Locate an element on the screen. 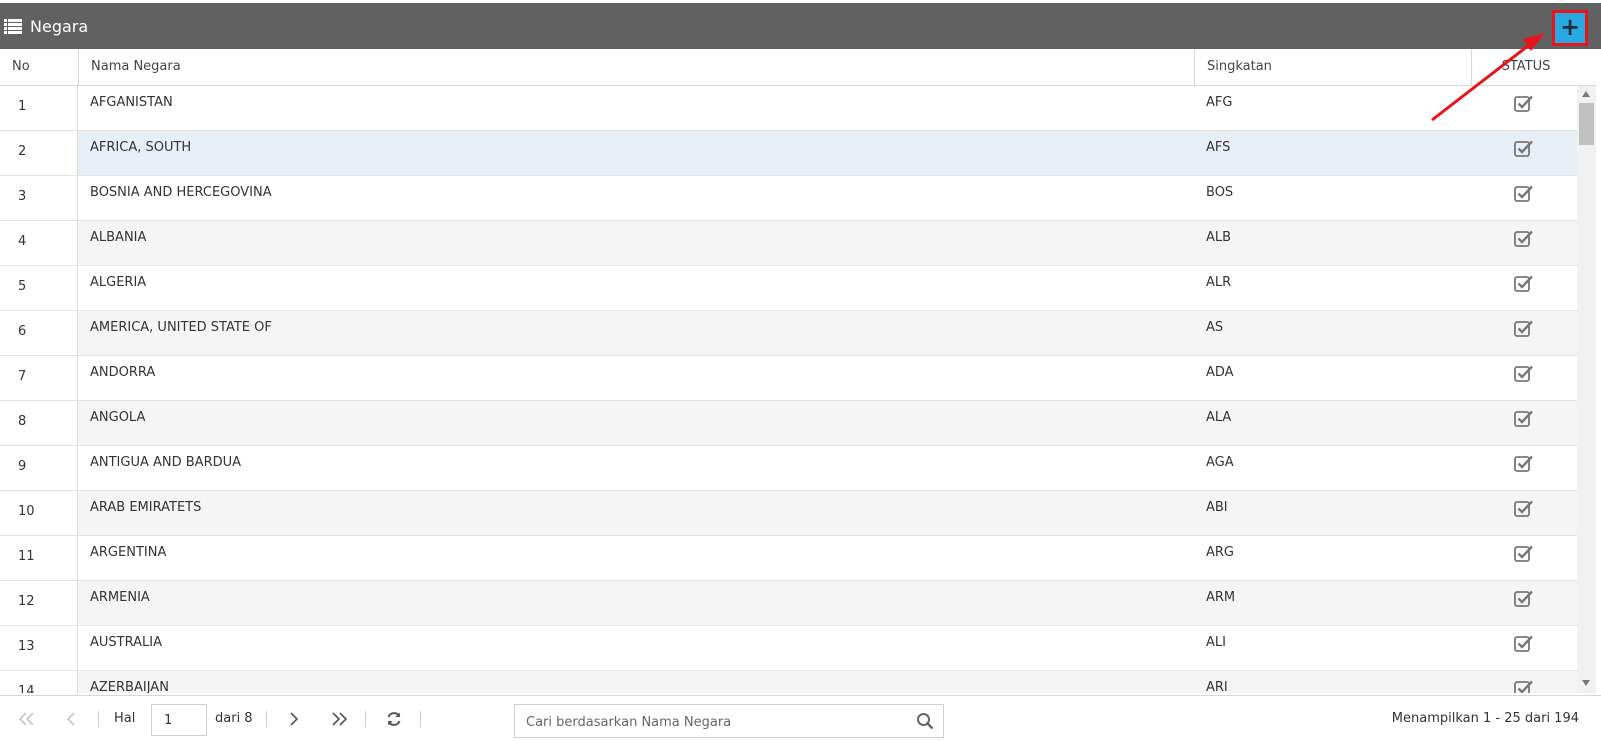 This screenshot has width=1601, height=741. column-header-status: STATUS is located at coordinates (1525, 67).